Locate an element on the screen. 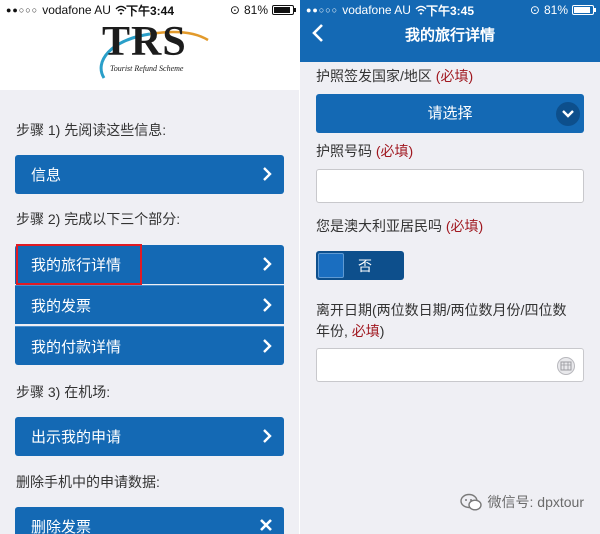  resident-label: 您是澳大利亚居民吗 (必填) is located at coordinates (399, 226).